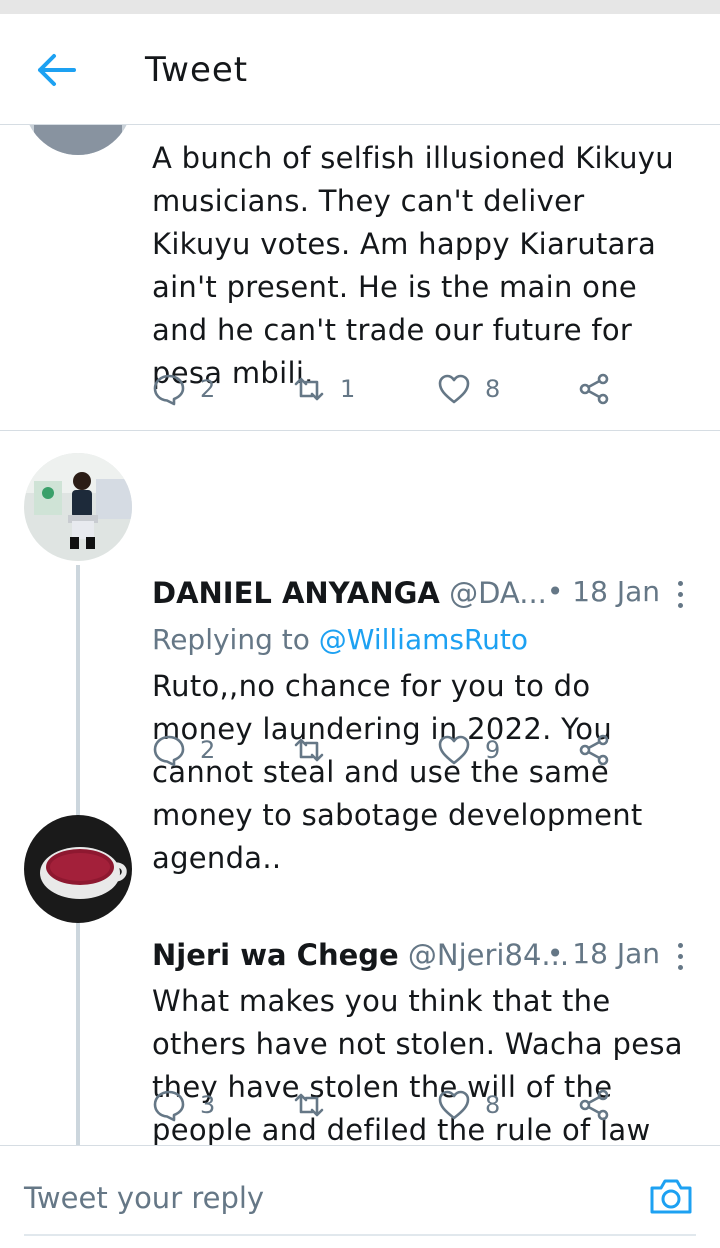 This screenshot has height=1248, width=720. What do you see at coordinates (144, 1198) in the screenshot?
I see `reply-input: Tweet your reply` at bounding box center [144, 1198].